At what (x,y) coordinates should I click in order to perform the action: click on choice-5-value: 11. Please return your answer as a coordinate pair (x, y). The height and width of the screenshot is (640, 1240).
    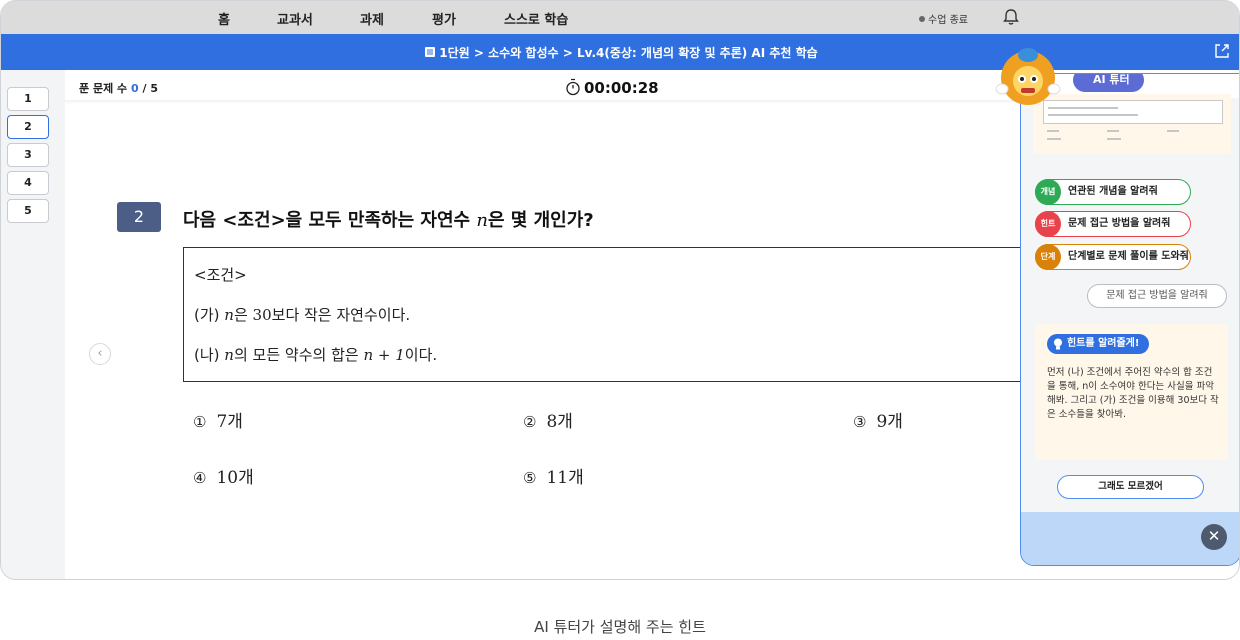
    Looking at the image, I should click on (557, 478).